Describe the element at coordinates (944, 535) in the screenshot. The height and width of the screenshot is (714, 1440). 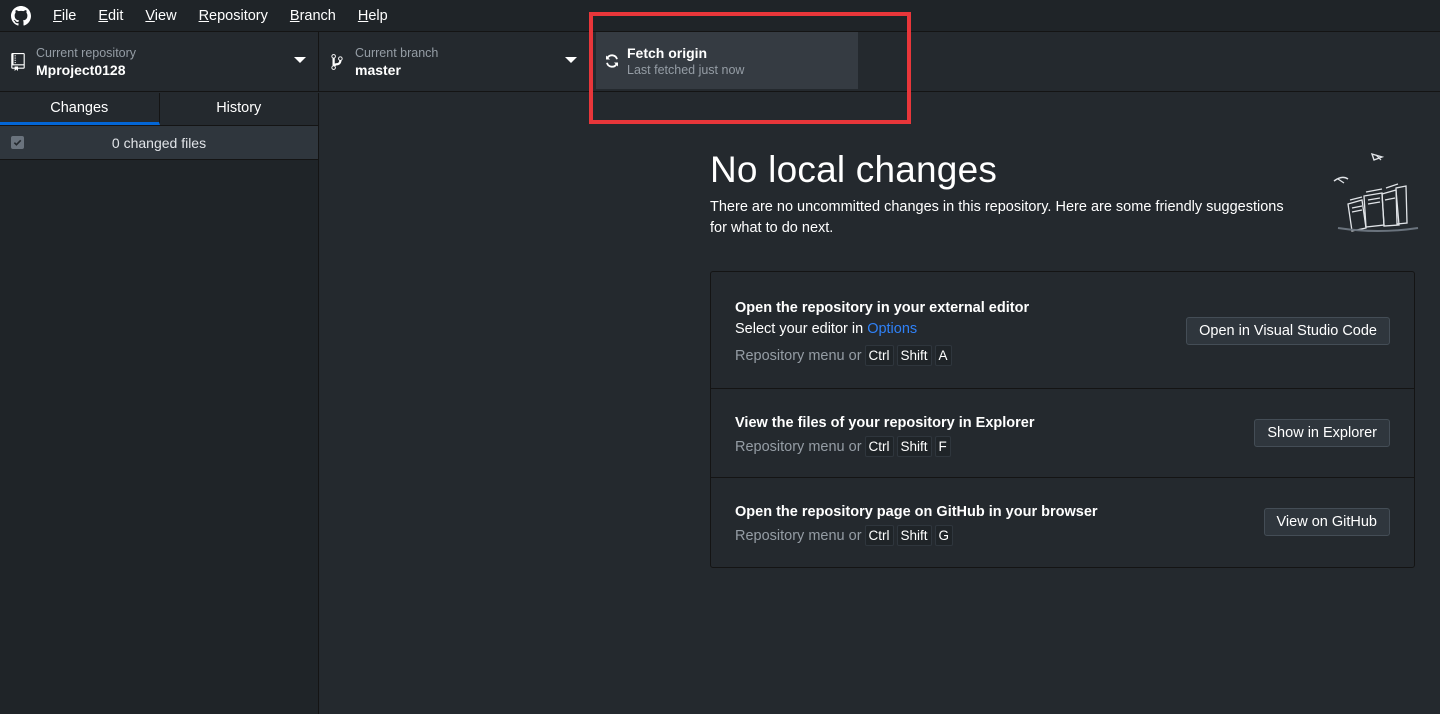
I see `key-g: G` at that location.